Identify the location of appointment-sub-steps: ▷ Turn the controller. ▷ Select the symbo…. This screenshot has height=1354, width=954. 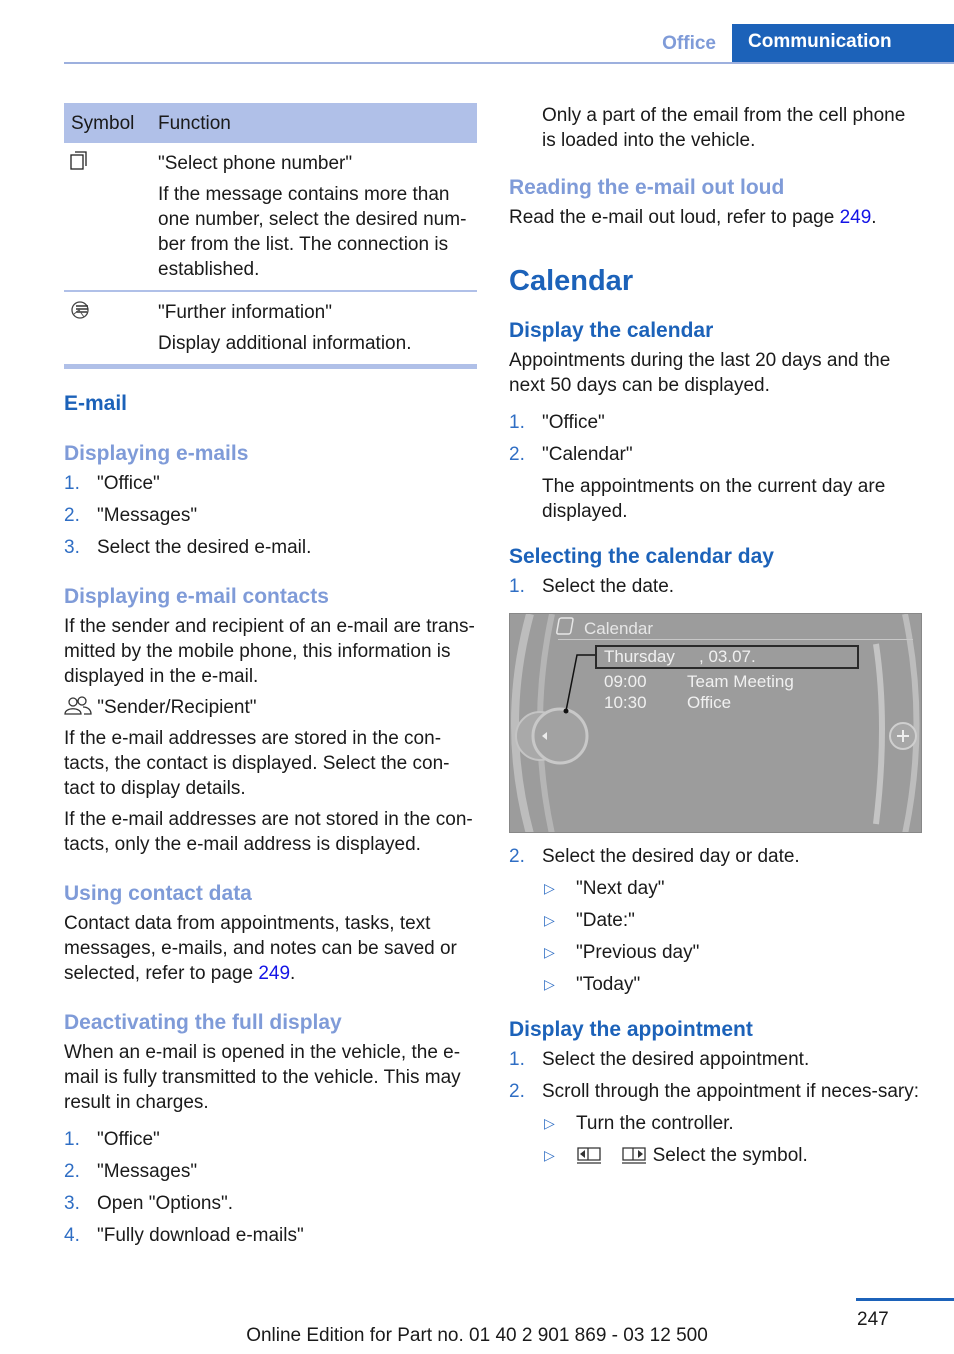
(732, 1139).